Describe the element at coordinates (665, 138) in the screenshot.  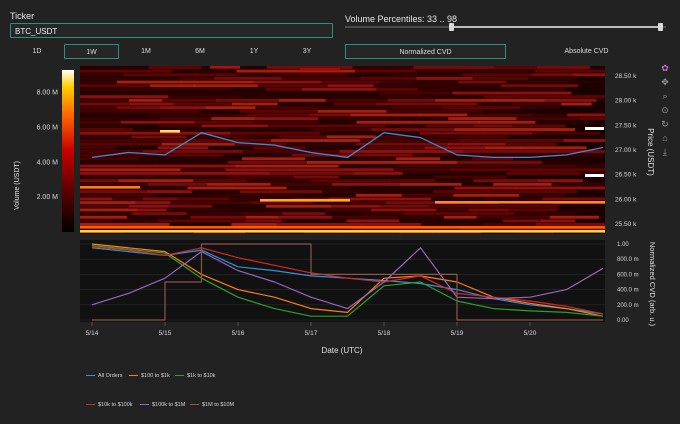
I see `reset-icon: ⌂` at that location.